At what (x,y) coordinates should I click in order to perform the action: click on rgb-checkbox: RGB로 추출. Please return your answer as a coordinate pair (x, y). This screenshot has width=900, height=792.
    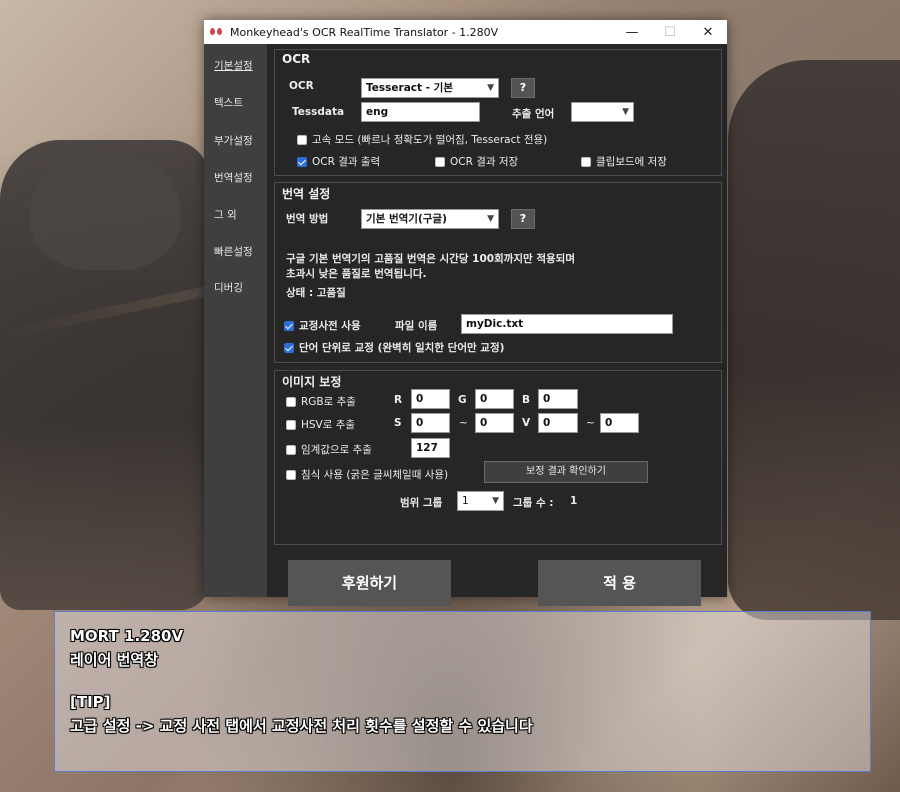
    Looking at the image, I should click on (321, 401).